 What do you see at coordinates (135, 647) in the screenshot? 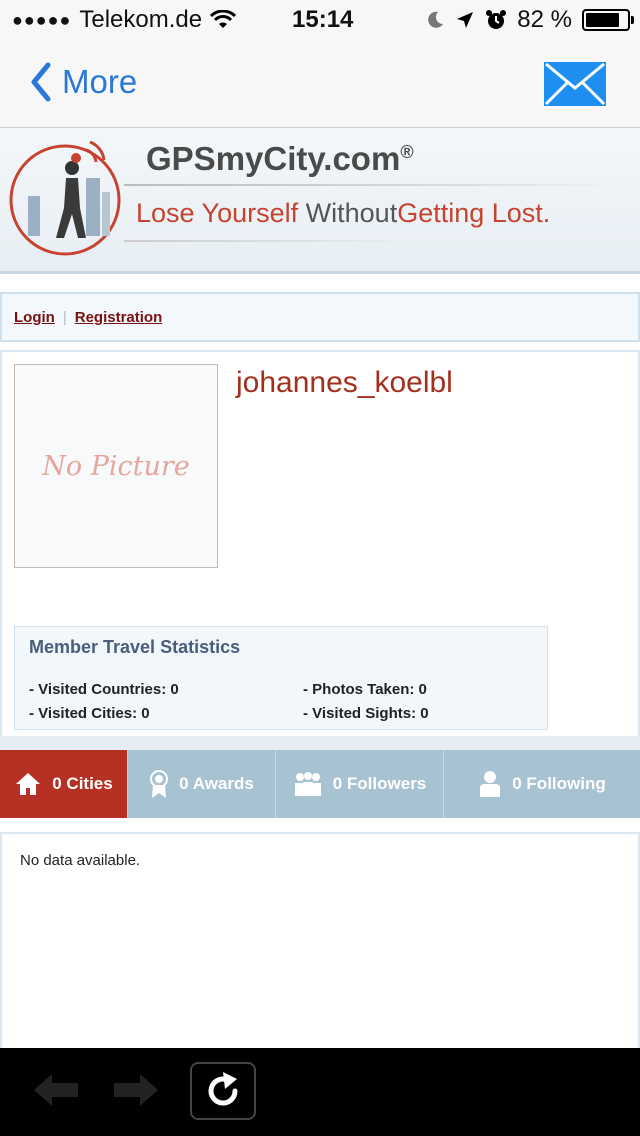
I see `travel-stats-title: Member Travel Statistics` at bounding box center [135, 647].